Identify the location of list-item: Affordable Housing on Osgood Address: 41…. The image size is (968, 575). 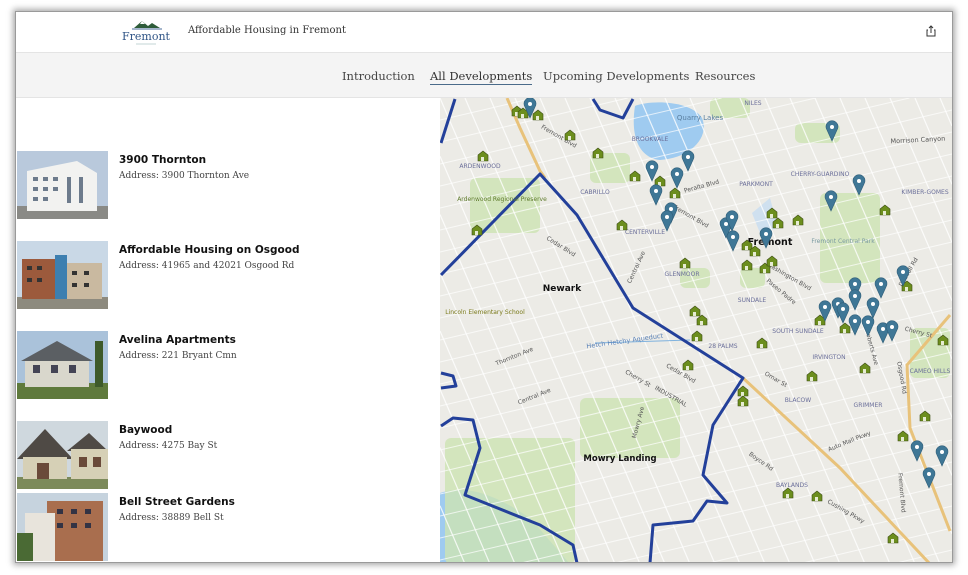
(226, 276).